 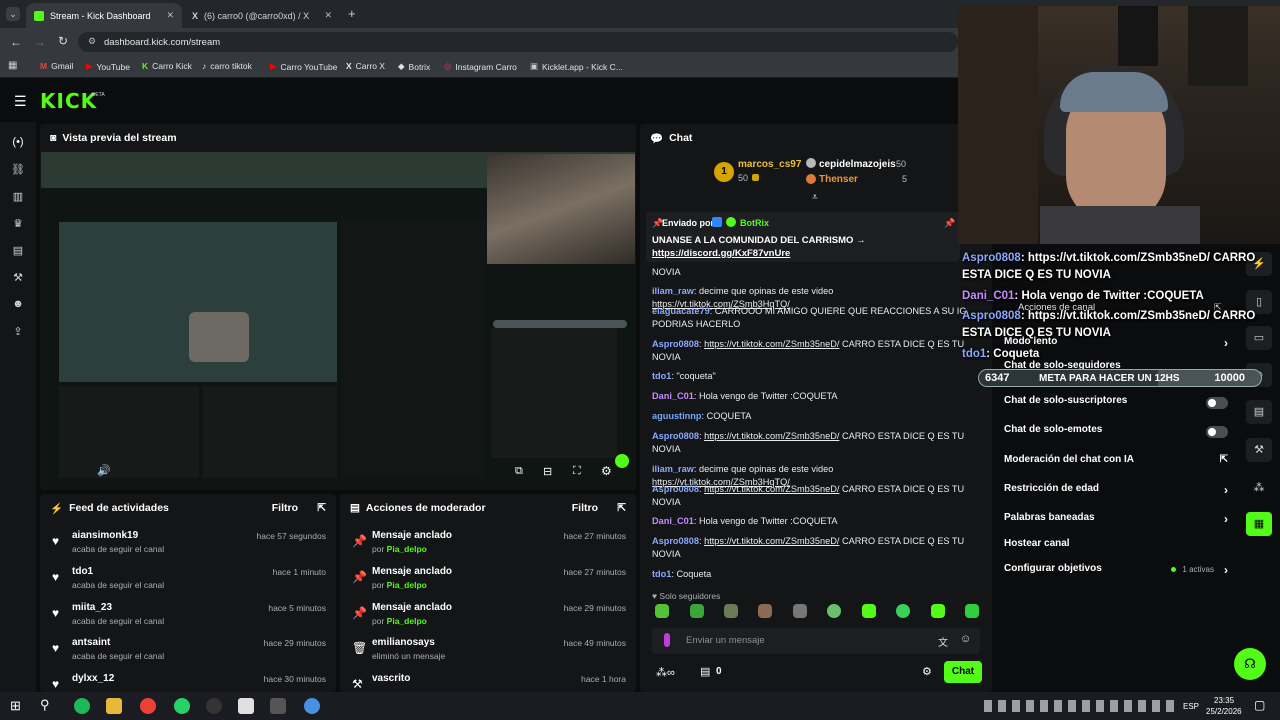 I want to click on setting-age-restriction: Restricción de edad ›, so click(x=1116, y=491).